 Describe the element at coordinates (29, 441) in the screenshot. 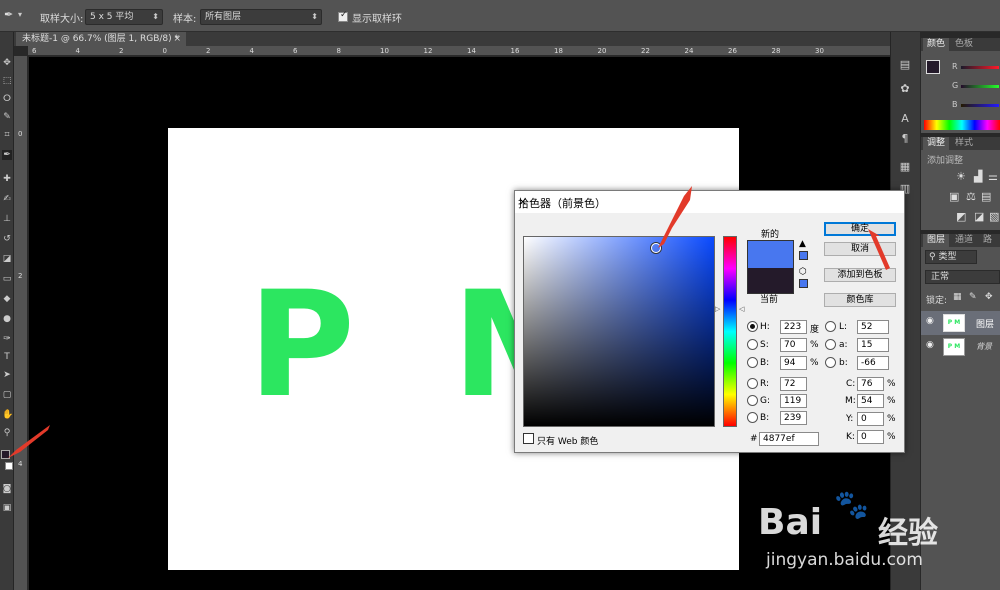

I see `arrow-to-swatch` at that location.